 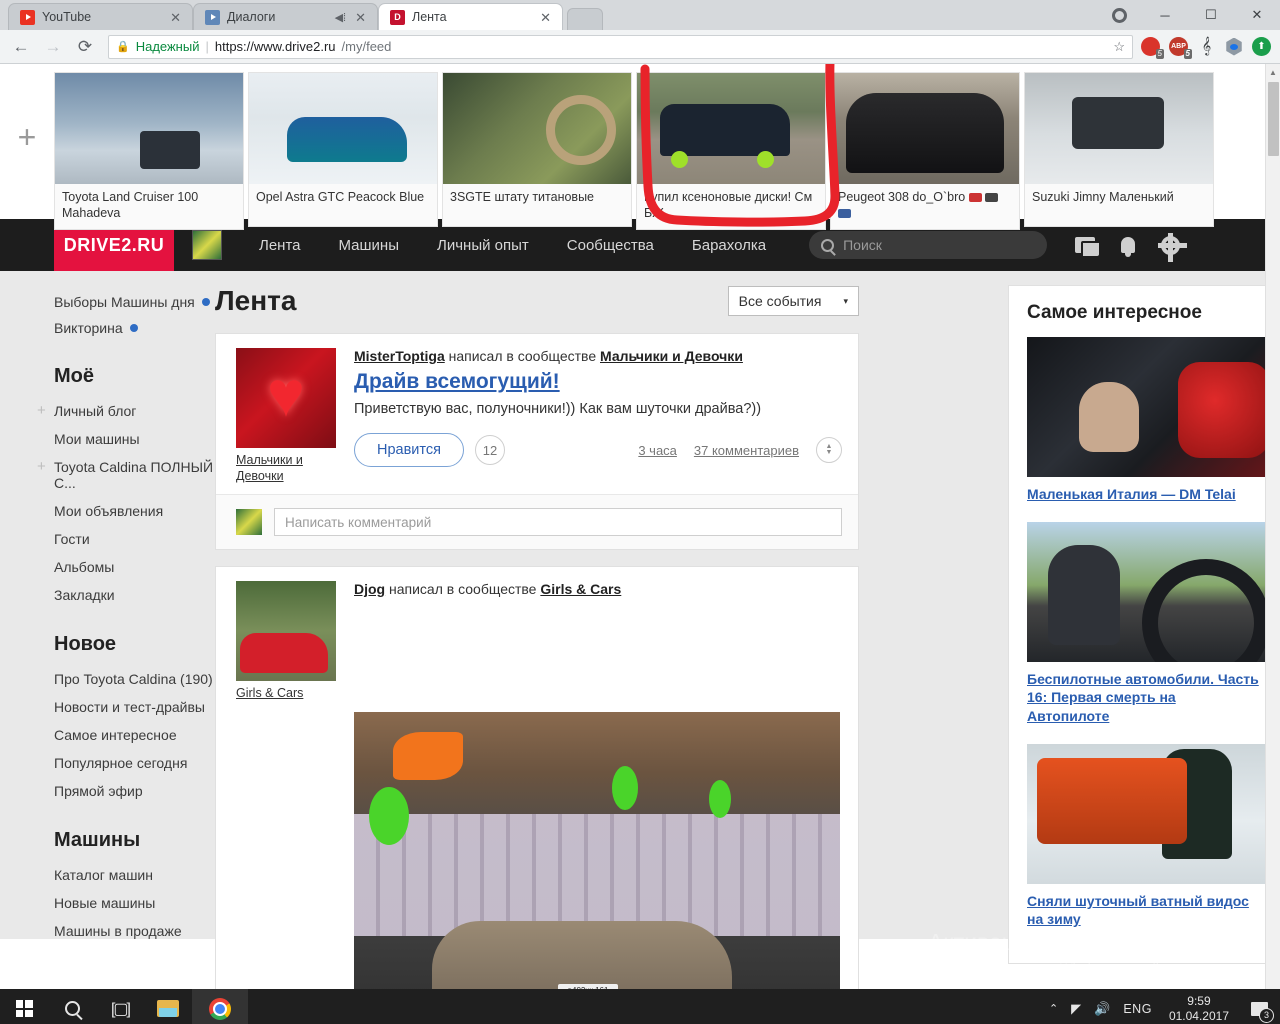 I want to click on post-community-link: Мальчики и Девочки, so click(x=671, y=356).